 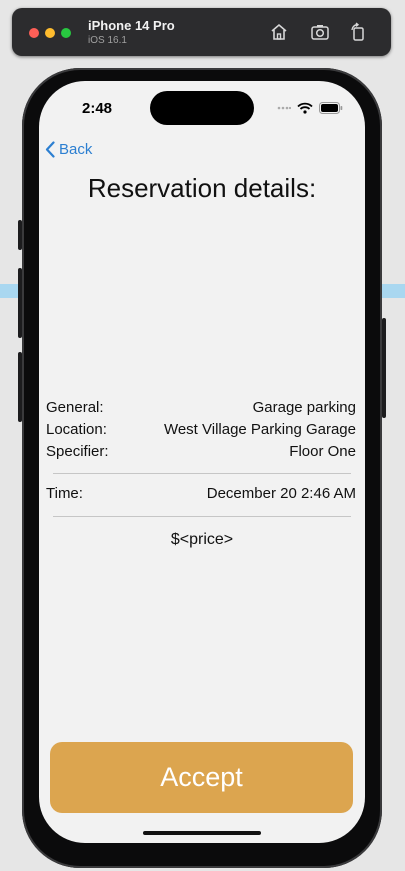 What do you see at coordinates (202, 539) in the screenshot?
I see `price-text: $<price>` at bounding box center [202, 539].